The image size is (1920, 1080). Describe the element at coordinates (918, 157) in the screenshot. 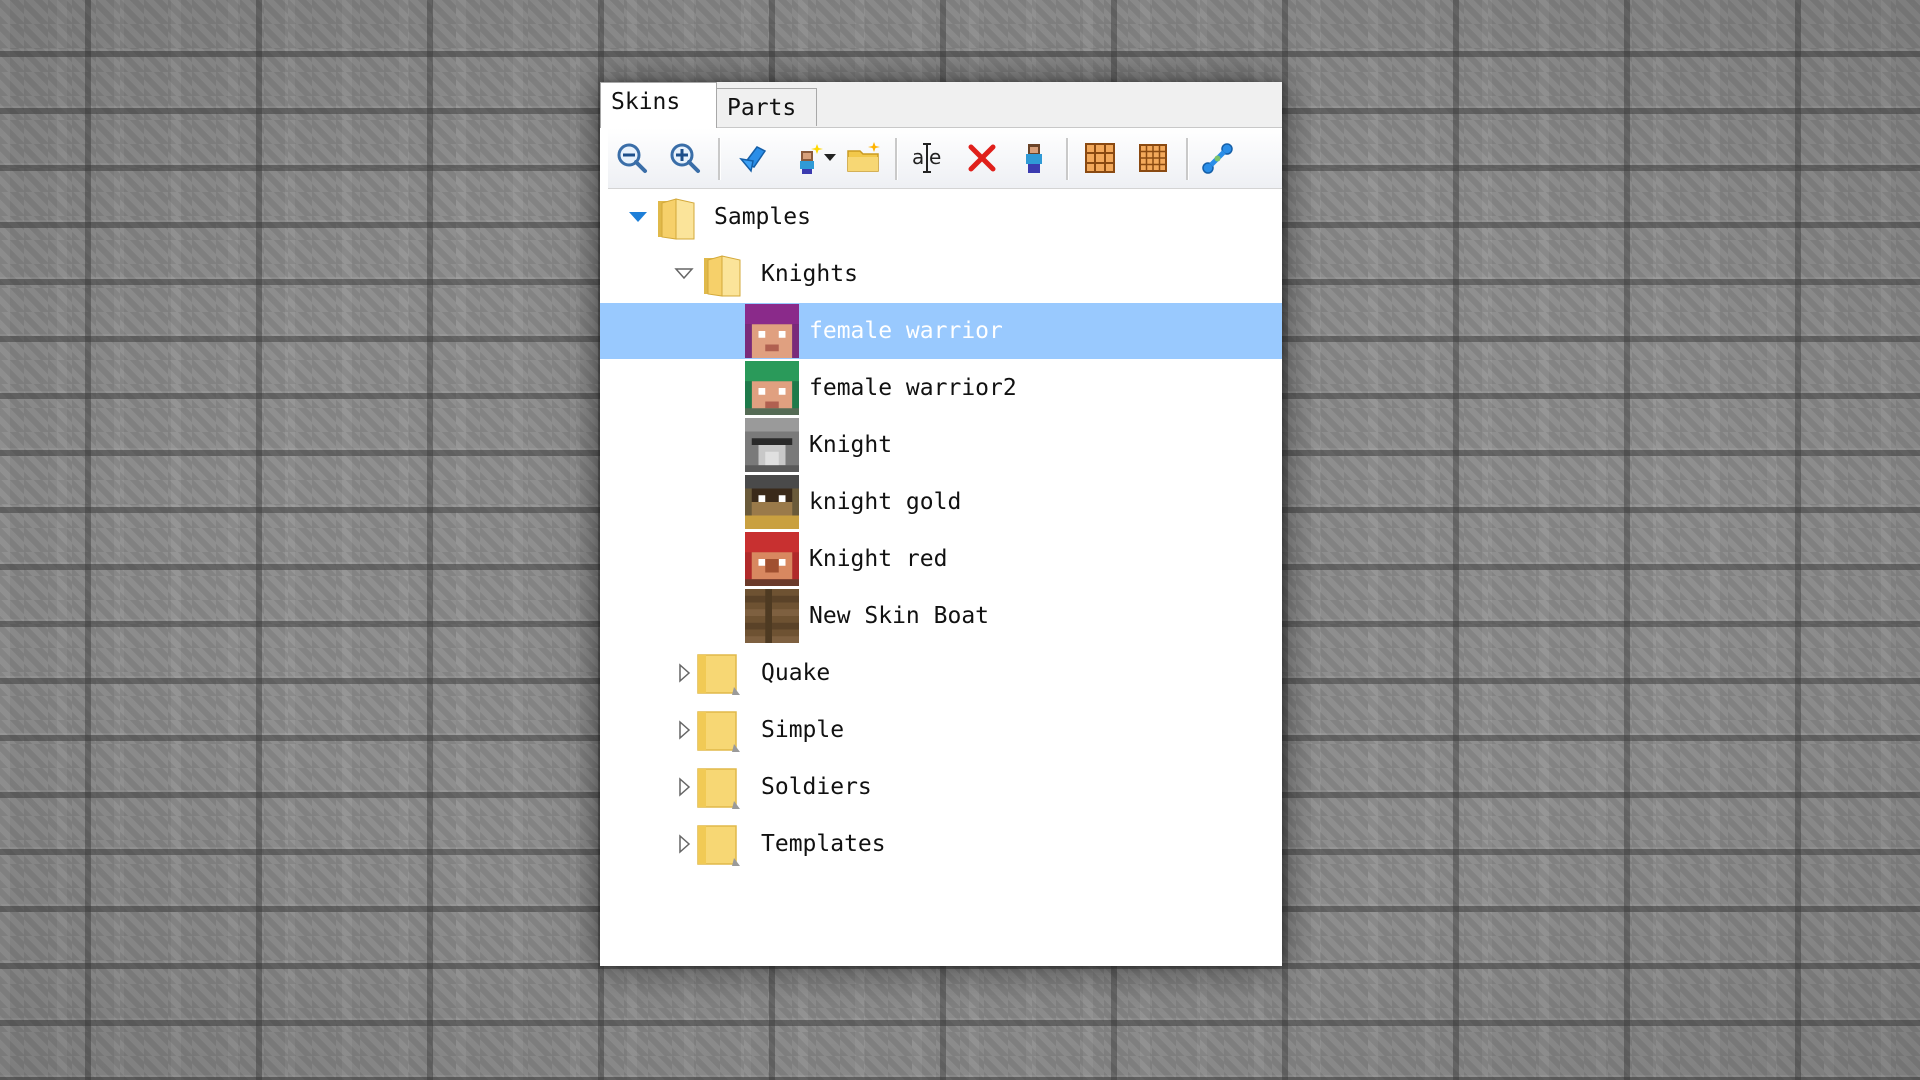

I see `svg-text: a` at that location.